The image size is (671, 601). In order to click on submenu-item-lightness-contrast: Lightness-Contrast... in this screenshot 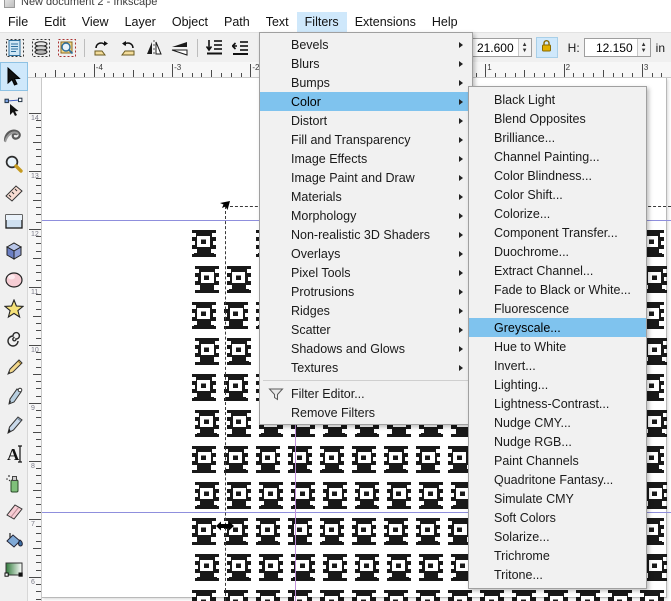, I will do `click(557, 403)`.